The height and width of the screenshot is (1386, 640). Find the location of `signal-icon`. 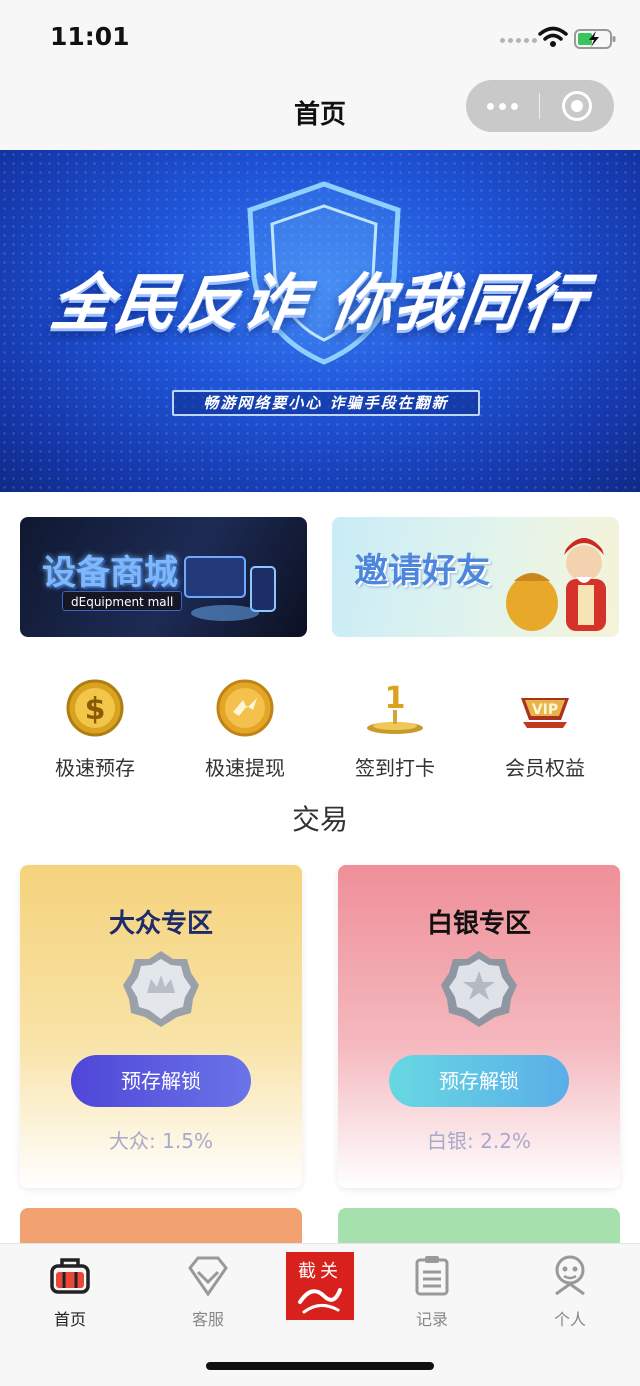

signal-icon is located at coordinates (518, 40).